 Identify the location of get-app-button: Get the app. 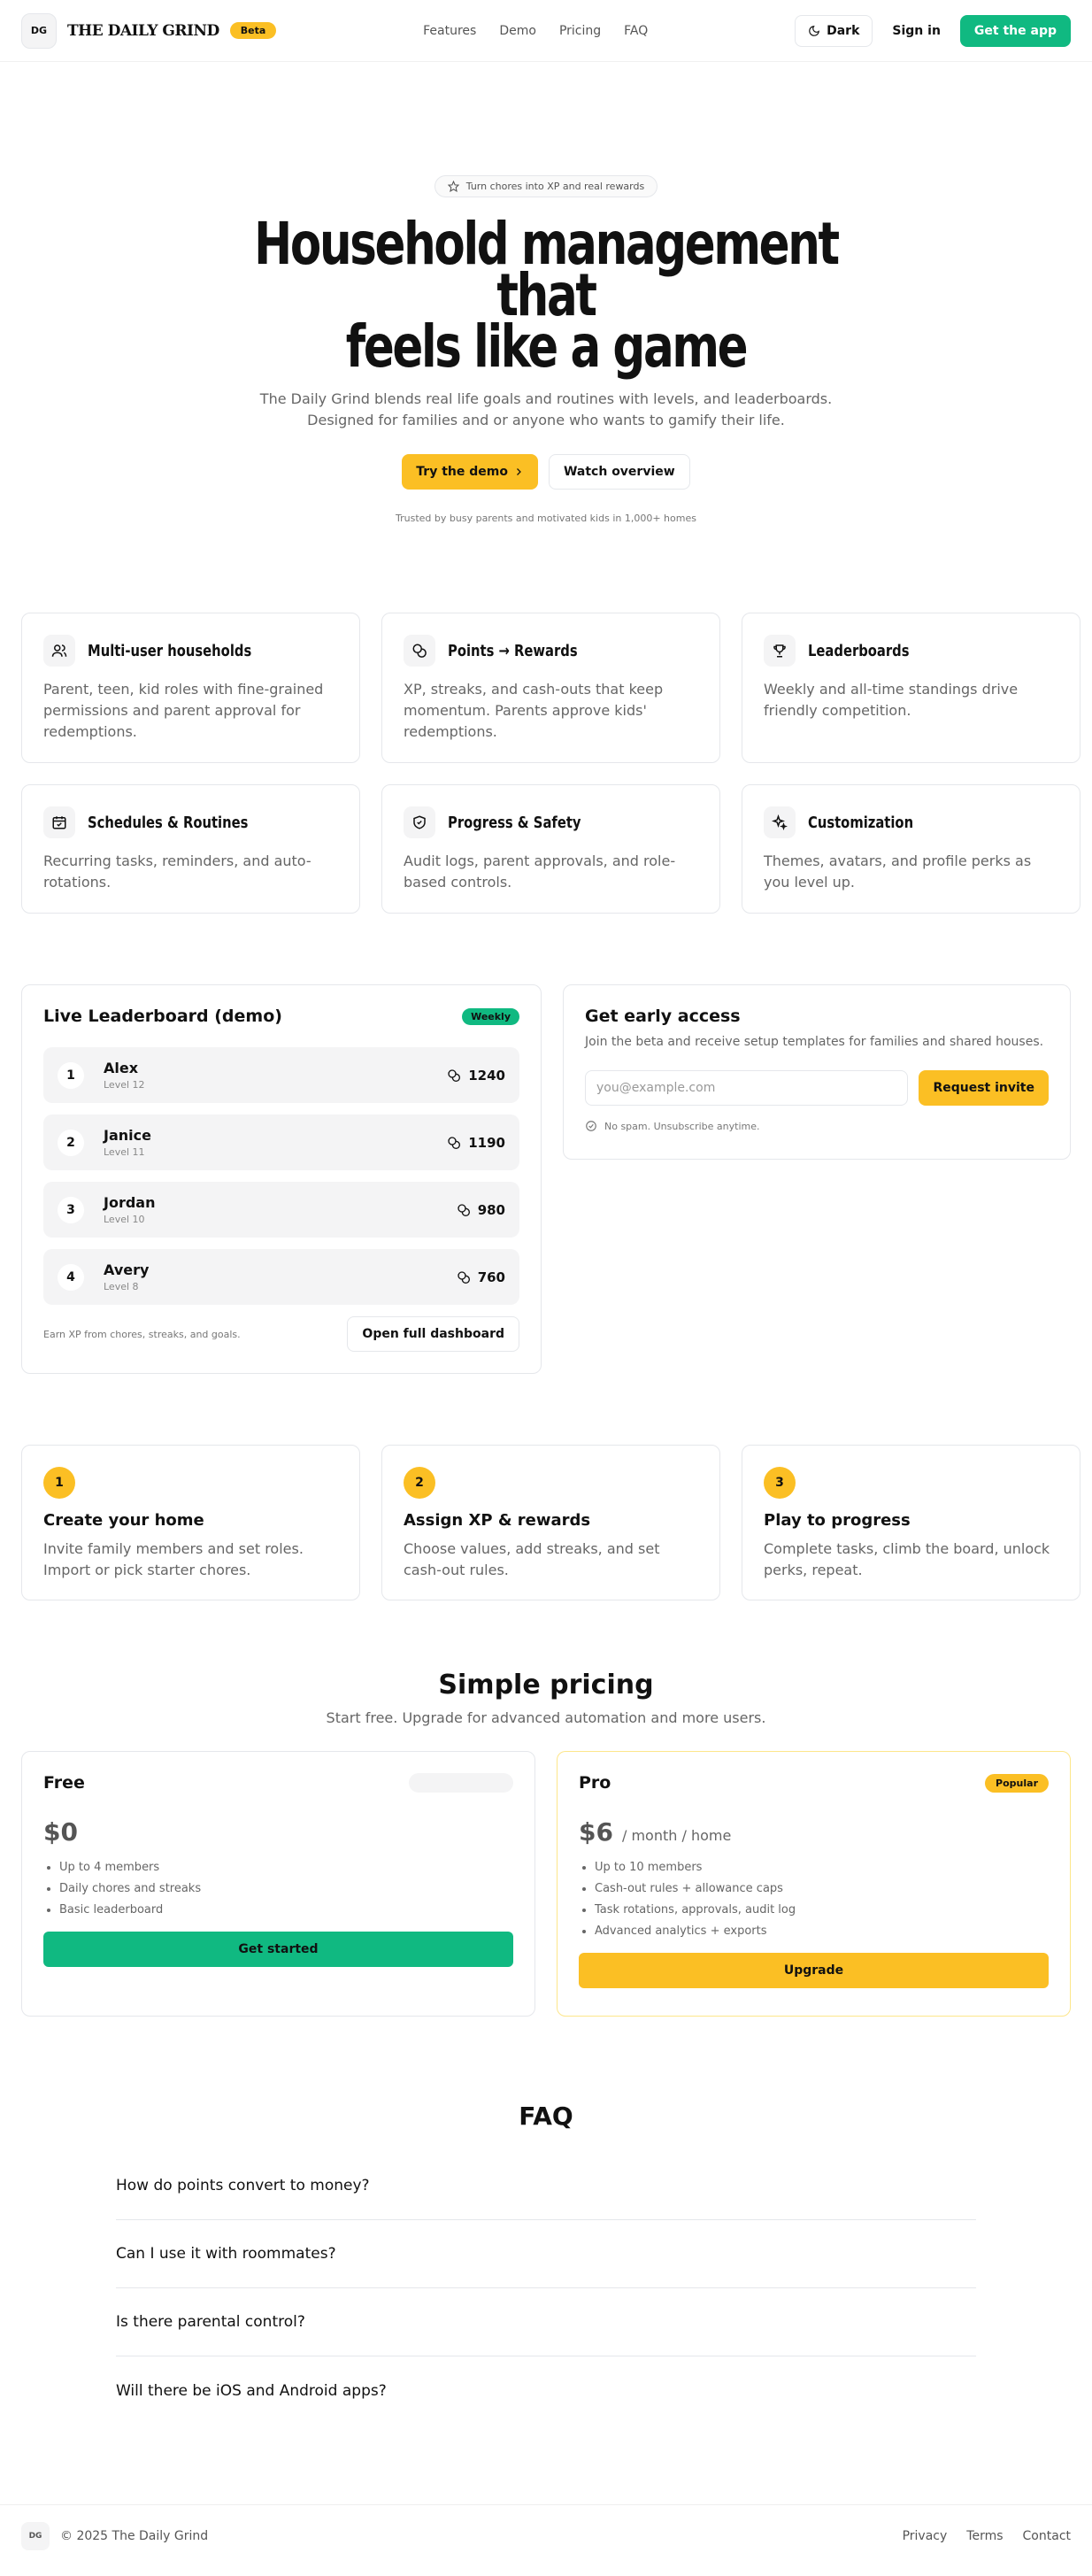
(1015, 30).